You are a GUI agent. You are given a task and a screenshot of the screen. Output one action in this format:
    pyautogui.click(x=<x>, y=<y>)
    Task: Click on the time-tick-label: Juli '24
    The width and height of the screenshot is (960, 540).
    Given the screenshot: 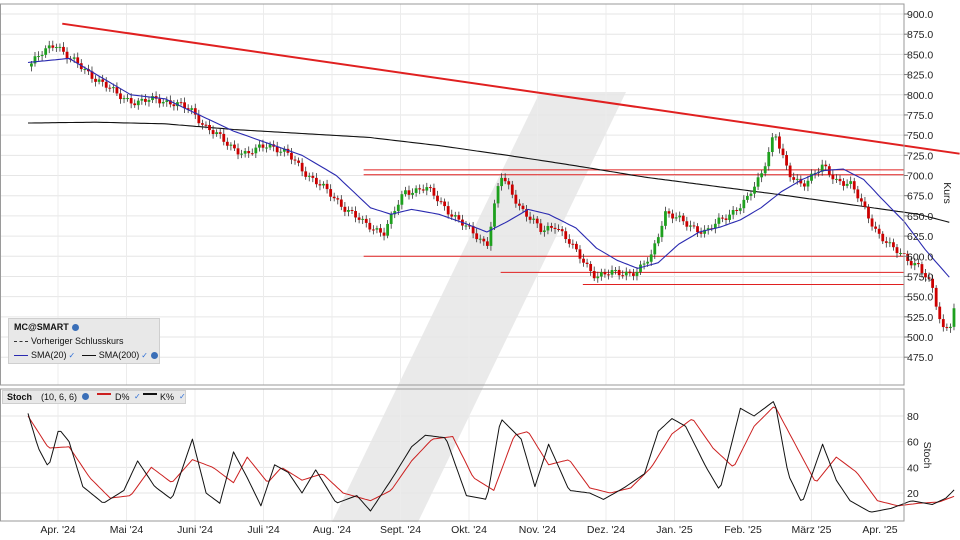 What is the action you would take?
    pyautogui.click(x=263, y=530)
    